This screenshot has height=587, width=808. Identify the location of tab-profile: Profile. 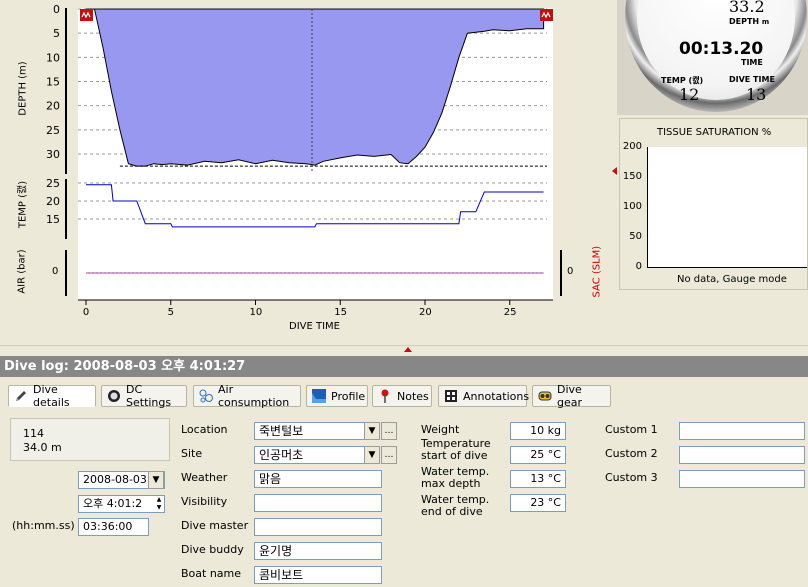
(337, 396).